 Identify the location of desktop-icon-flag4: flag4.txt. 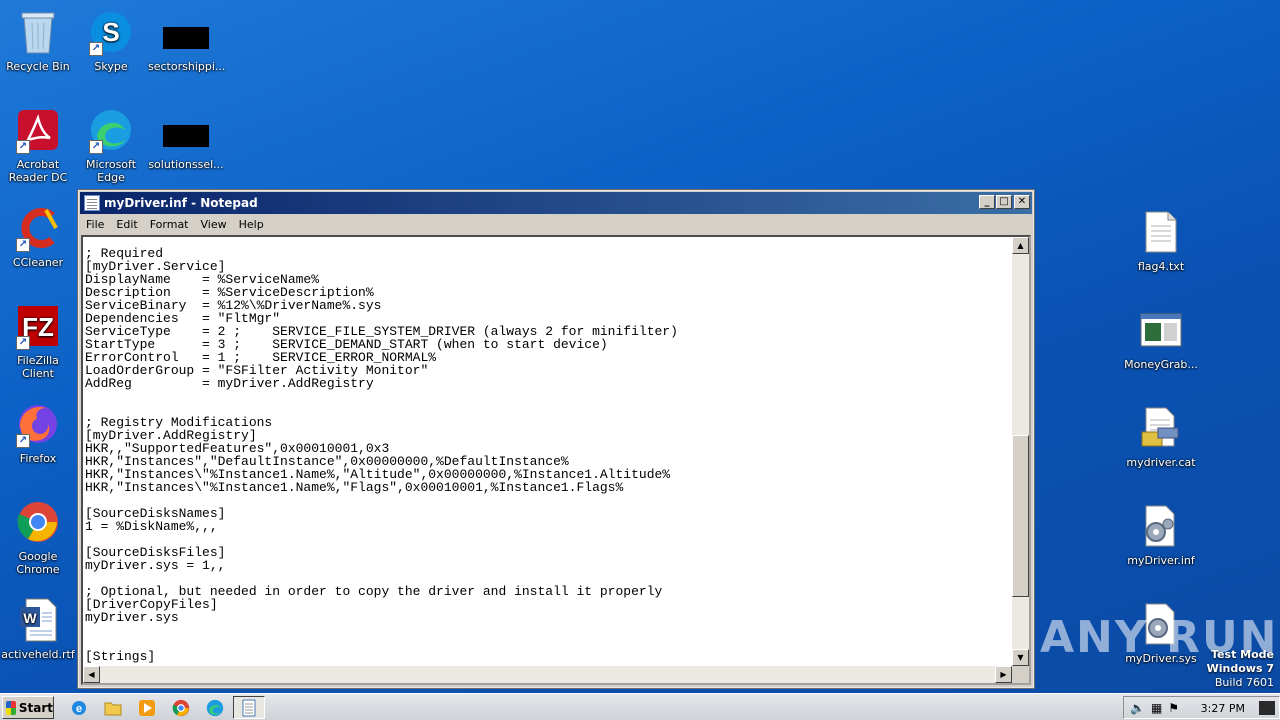
(1161, 240).